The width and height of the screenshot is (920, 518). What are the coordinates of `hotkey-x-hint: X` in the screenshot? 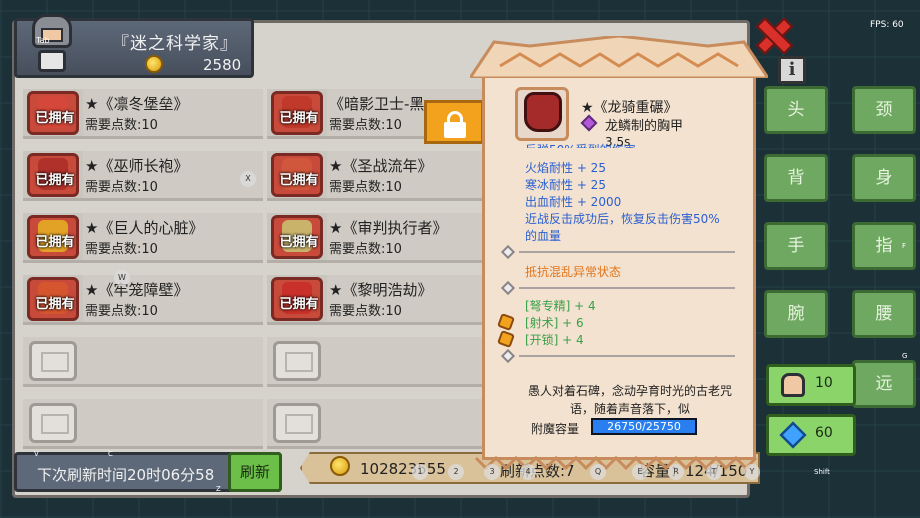 It's located at (248, 179).